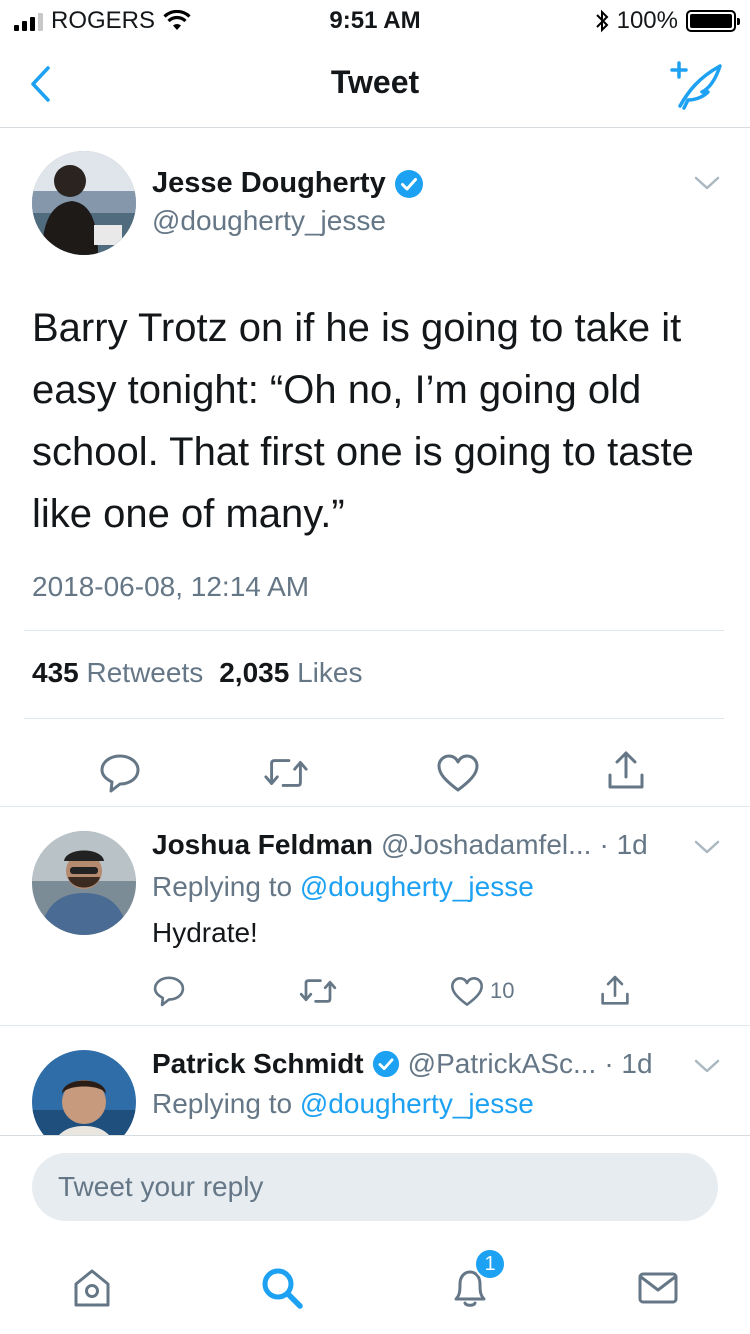 The width and height of the screenshot is (750, 1334). What do you see at coordinates (171, 586) in the screenshot?
I see `tweet-timestamp: 2018-06-08, 12:14 AM` at bounding box center [171, 586].